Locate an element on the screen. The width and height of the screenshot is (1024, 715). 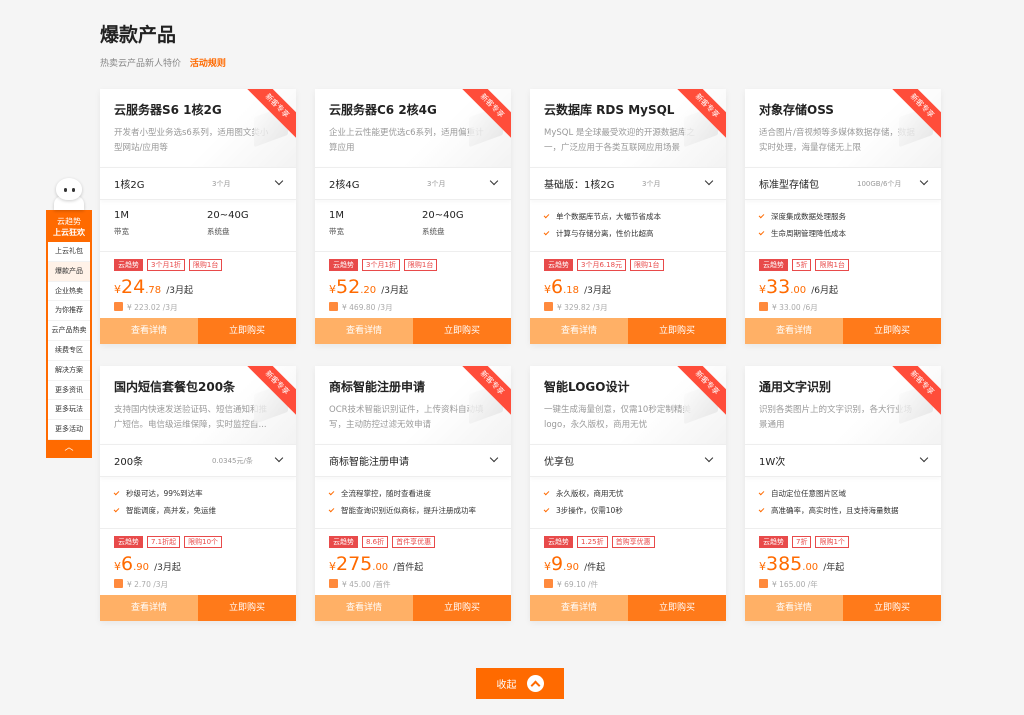
tag-row: 云趋势 5折 限购1台 is located at coordinates (843, 265).